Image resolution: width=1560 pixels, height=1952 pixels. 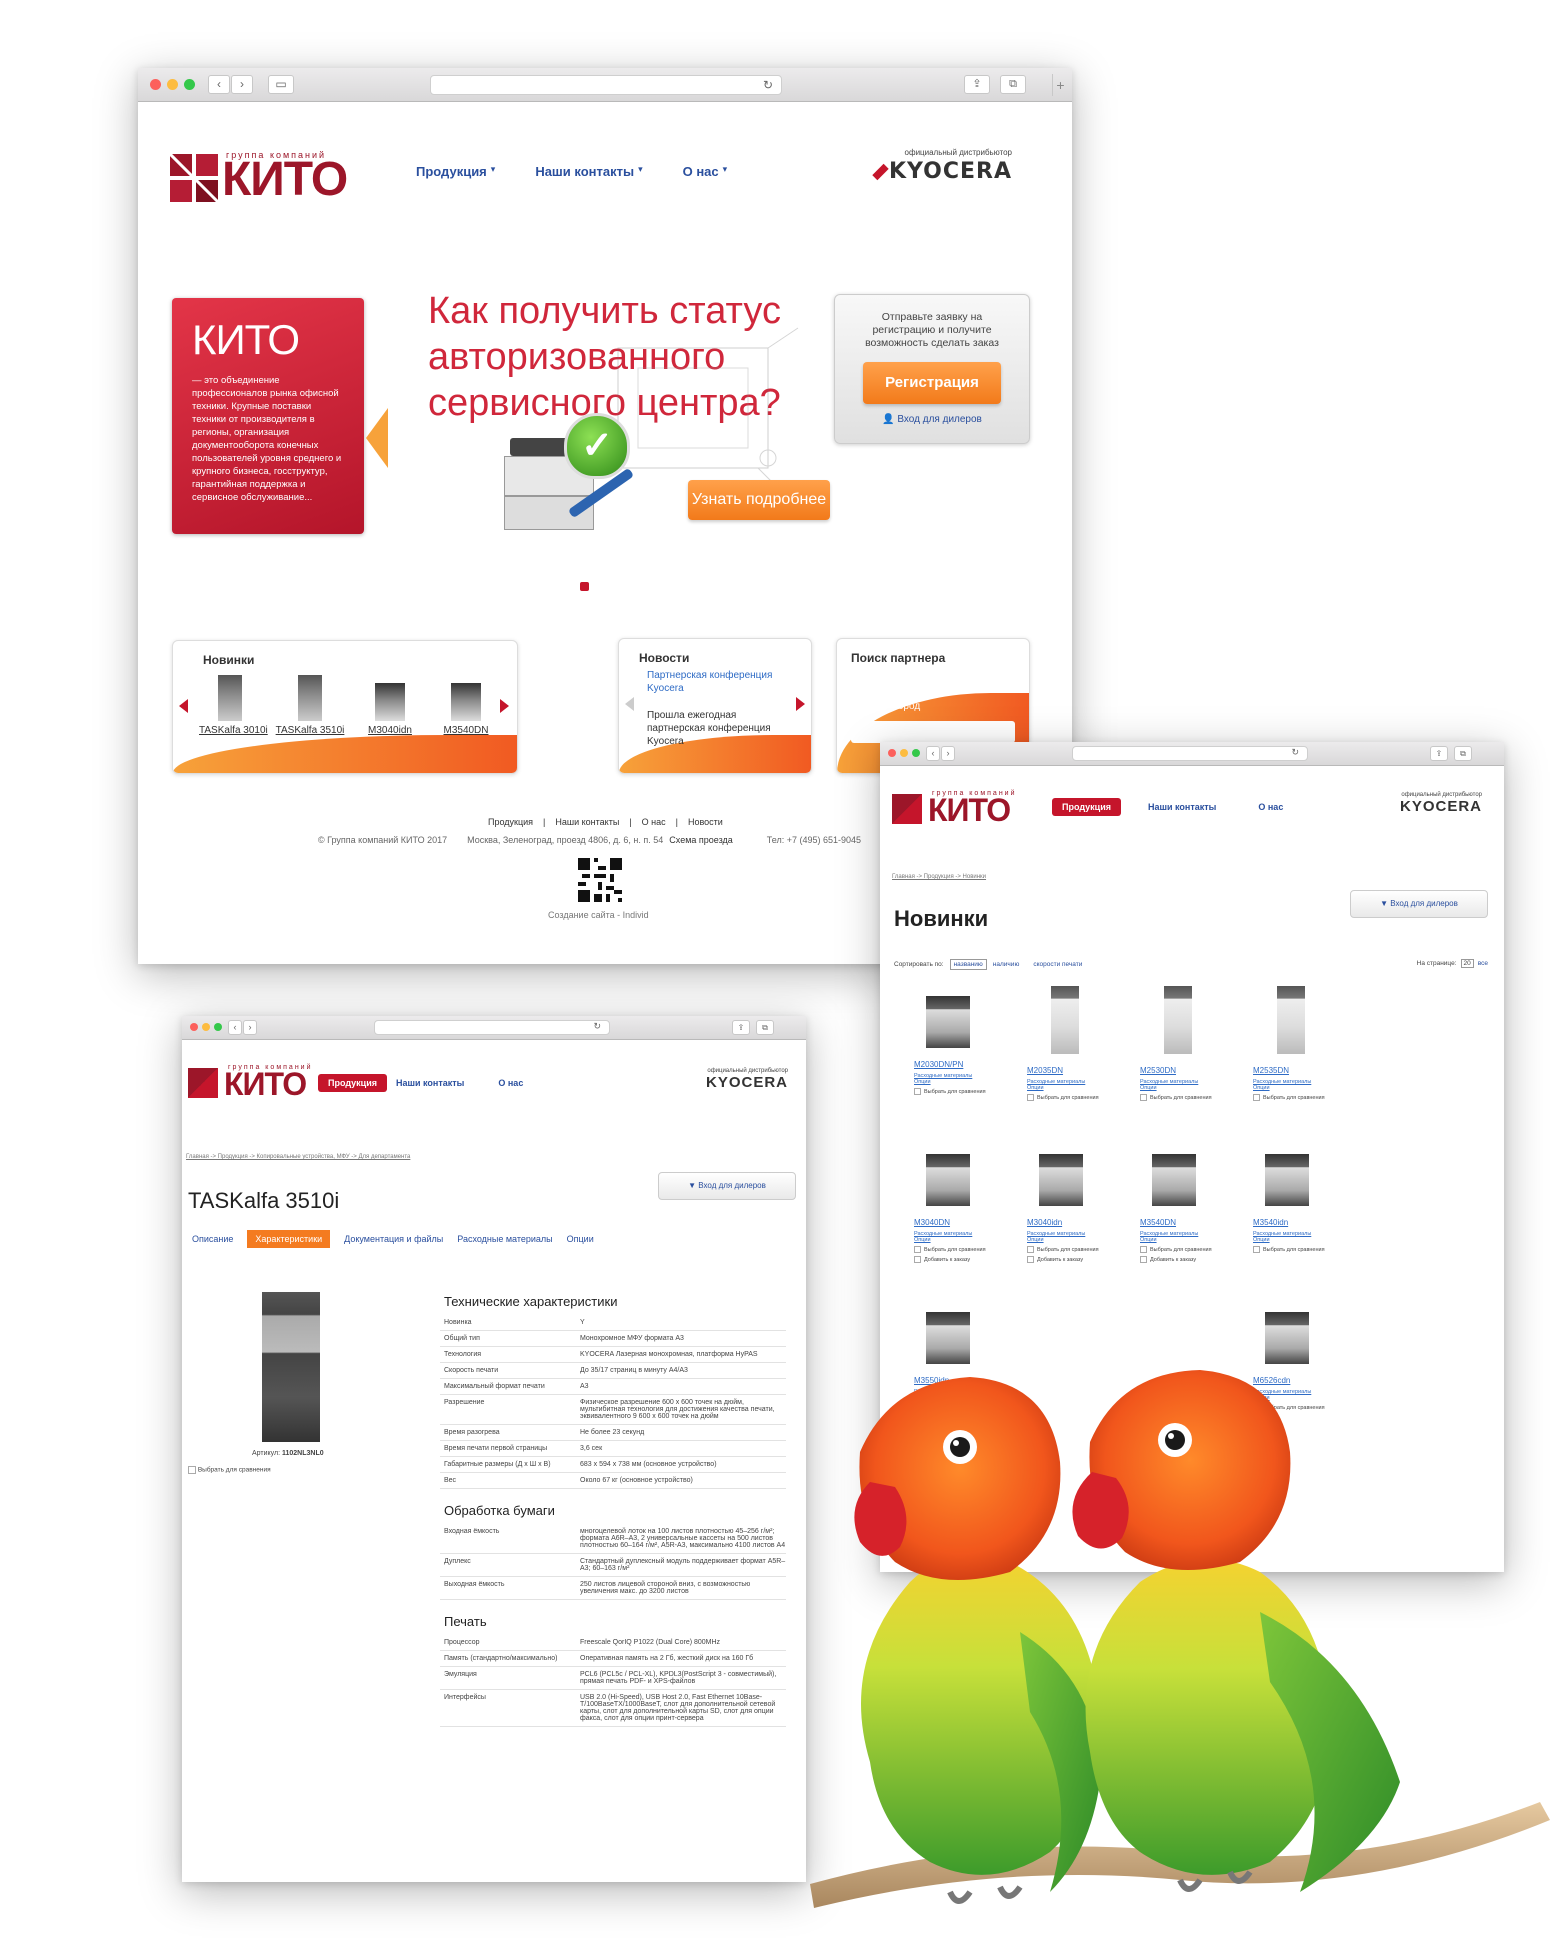 I want to click on per-page-all: все, so click(x=1483, y=963).